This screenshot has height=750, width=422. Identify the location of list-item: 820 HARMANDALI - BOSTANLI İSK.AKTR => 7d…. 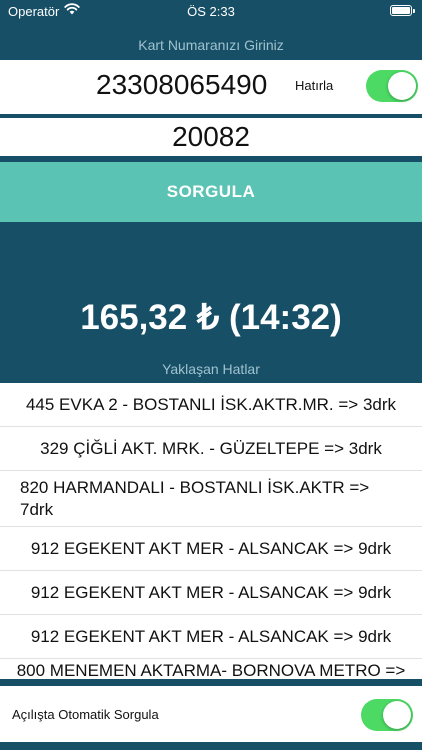
(211, 499).